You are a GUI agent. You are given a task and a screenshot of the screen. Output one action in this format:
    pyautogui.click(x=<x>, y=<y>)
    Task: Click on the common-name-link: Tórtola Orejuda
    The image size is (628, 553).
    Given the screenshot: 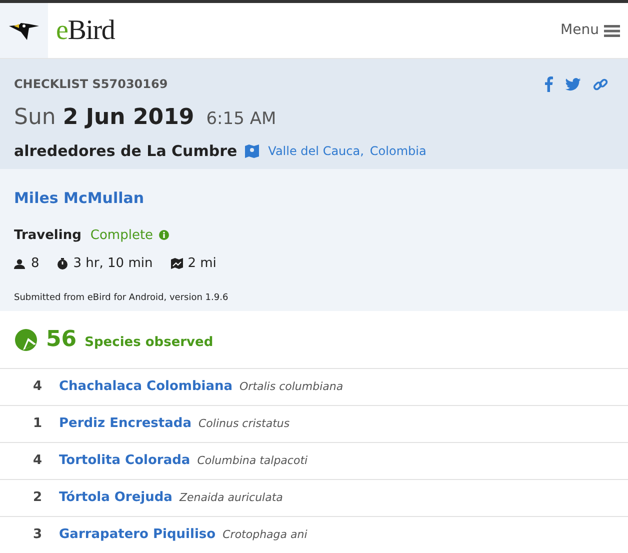 What is the action you would take?
    pyautogui.click(x=115, y=498)
    